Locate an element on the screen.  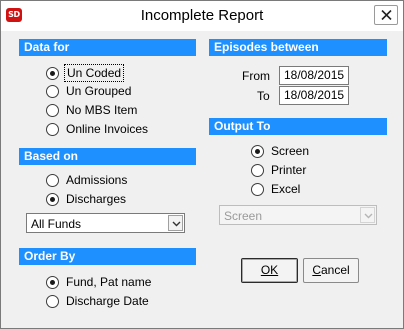
radio-admissions: Admissions is located at coordinates (86, 180).